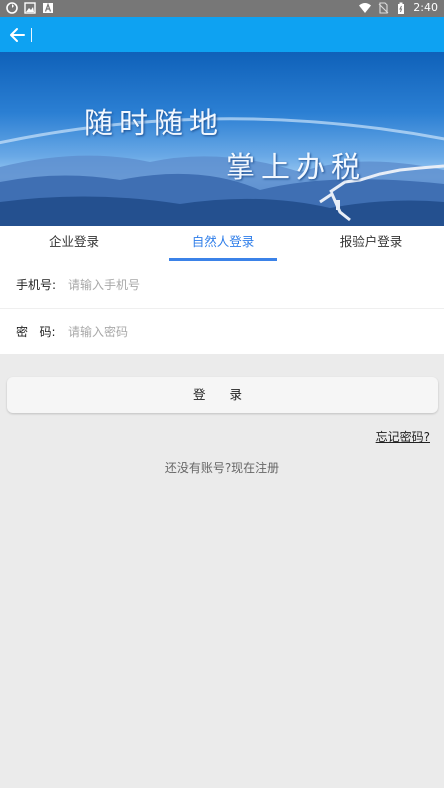 Image resolution: width=444 pixels, height=788 pixels. What do you see at coordinates (12, 8) in the screenshot?
I see `sync-icon` at bounding box center [12, 8].